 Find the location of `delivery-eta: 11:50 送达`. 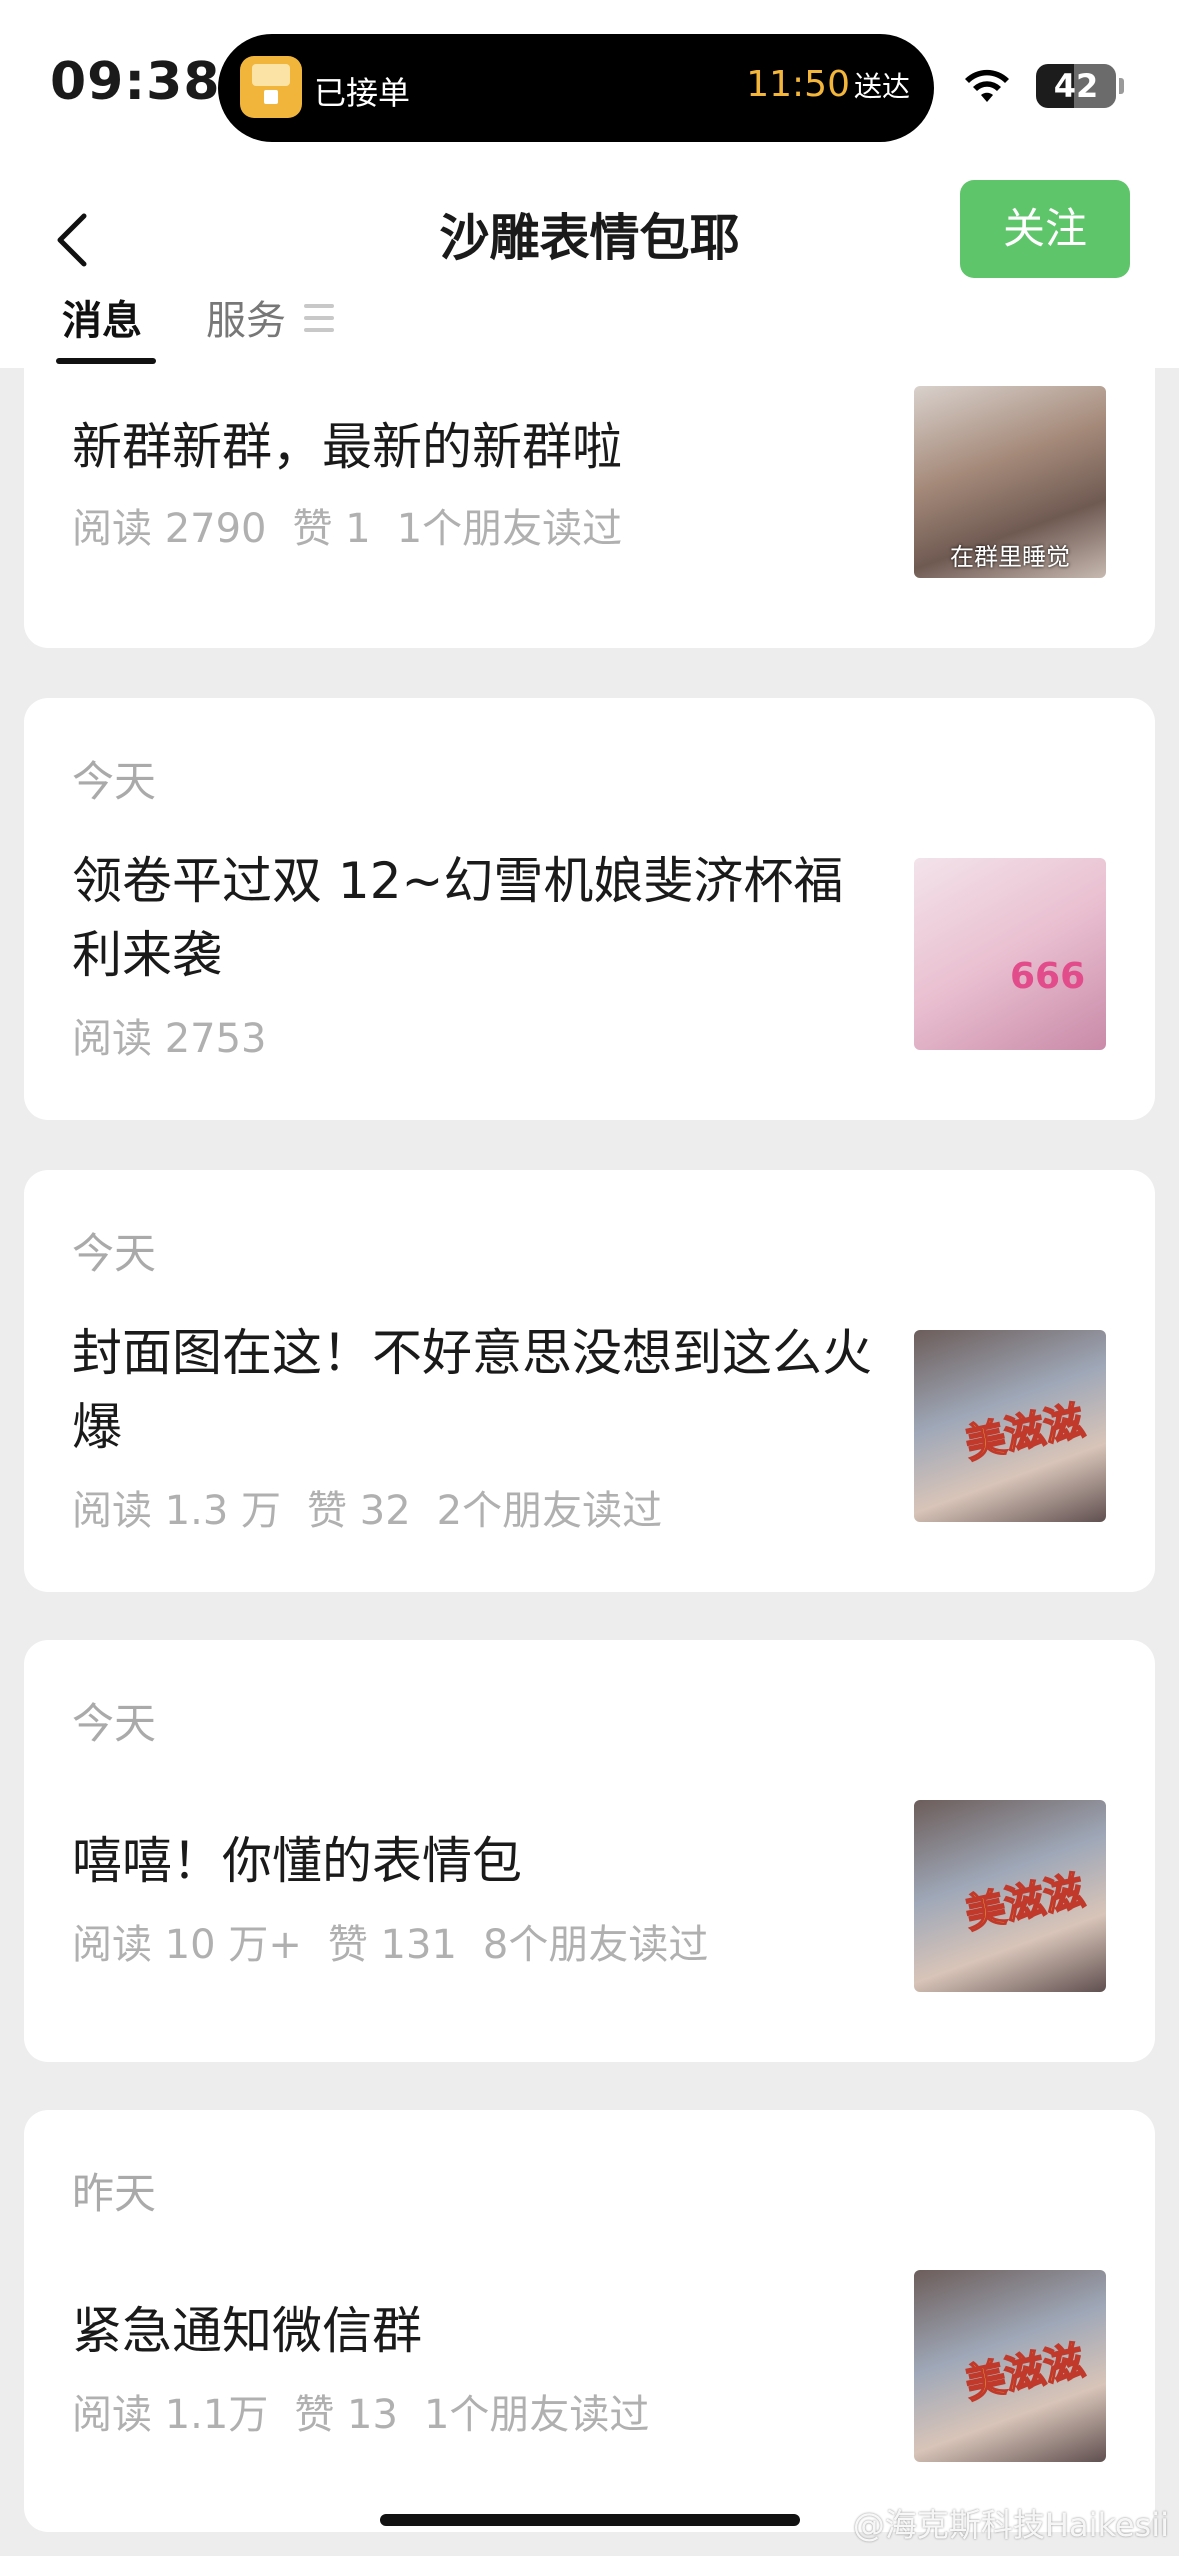

delivery-eta: 11:50 送达 is located at coordinates (828, 84).